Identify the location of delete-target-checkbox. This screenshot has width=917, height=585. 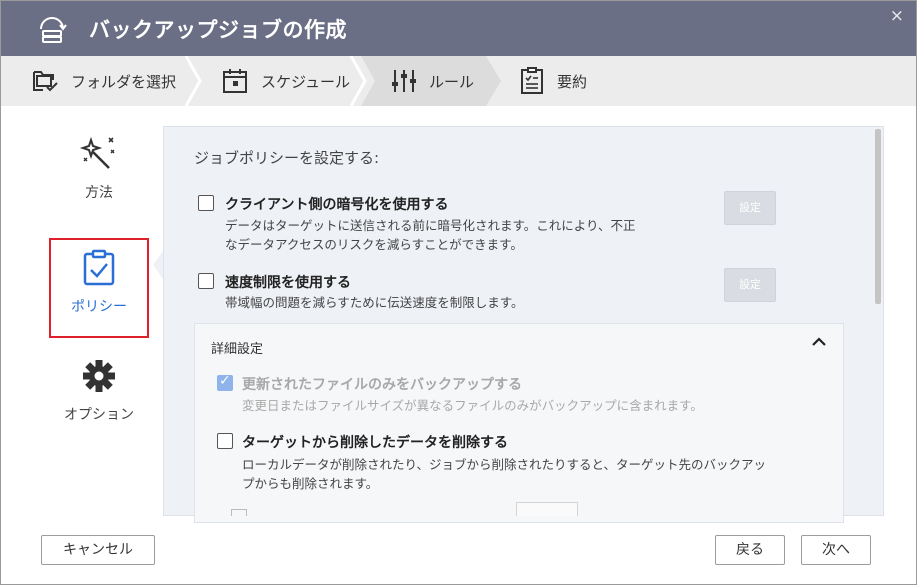
(225, 441).